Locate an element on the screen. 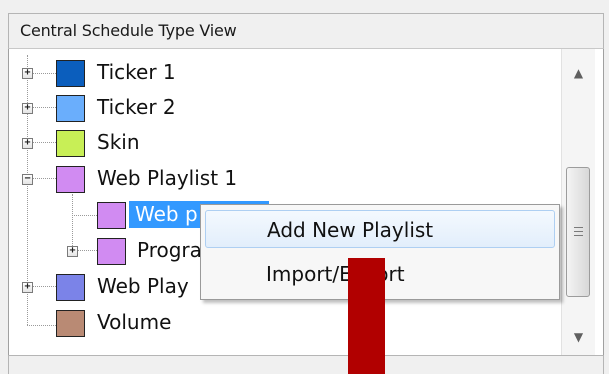 This screenshot has height=374, width=609. tree-item-ticker-1: + Ticker 1 is located at coordinates (279, 76).